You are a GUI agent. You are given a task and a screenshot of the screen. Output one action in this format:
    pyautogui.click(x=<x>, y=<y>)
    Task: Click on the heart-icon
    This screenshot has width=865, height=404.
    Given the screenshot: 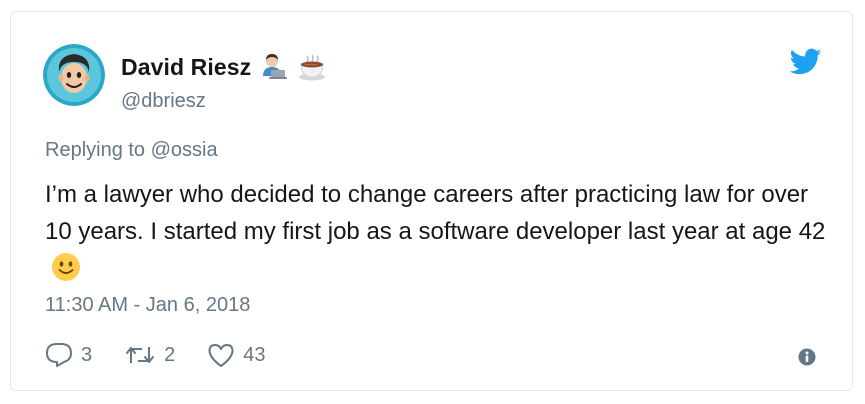 What is the action you would take?
    pyautogui.click(x=221, y=355)
    